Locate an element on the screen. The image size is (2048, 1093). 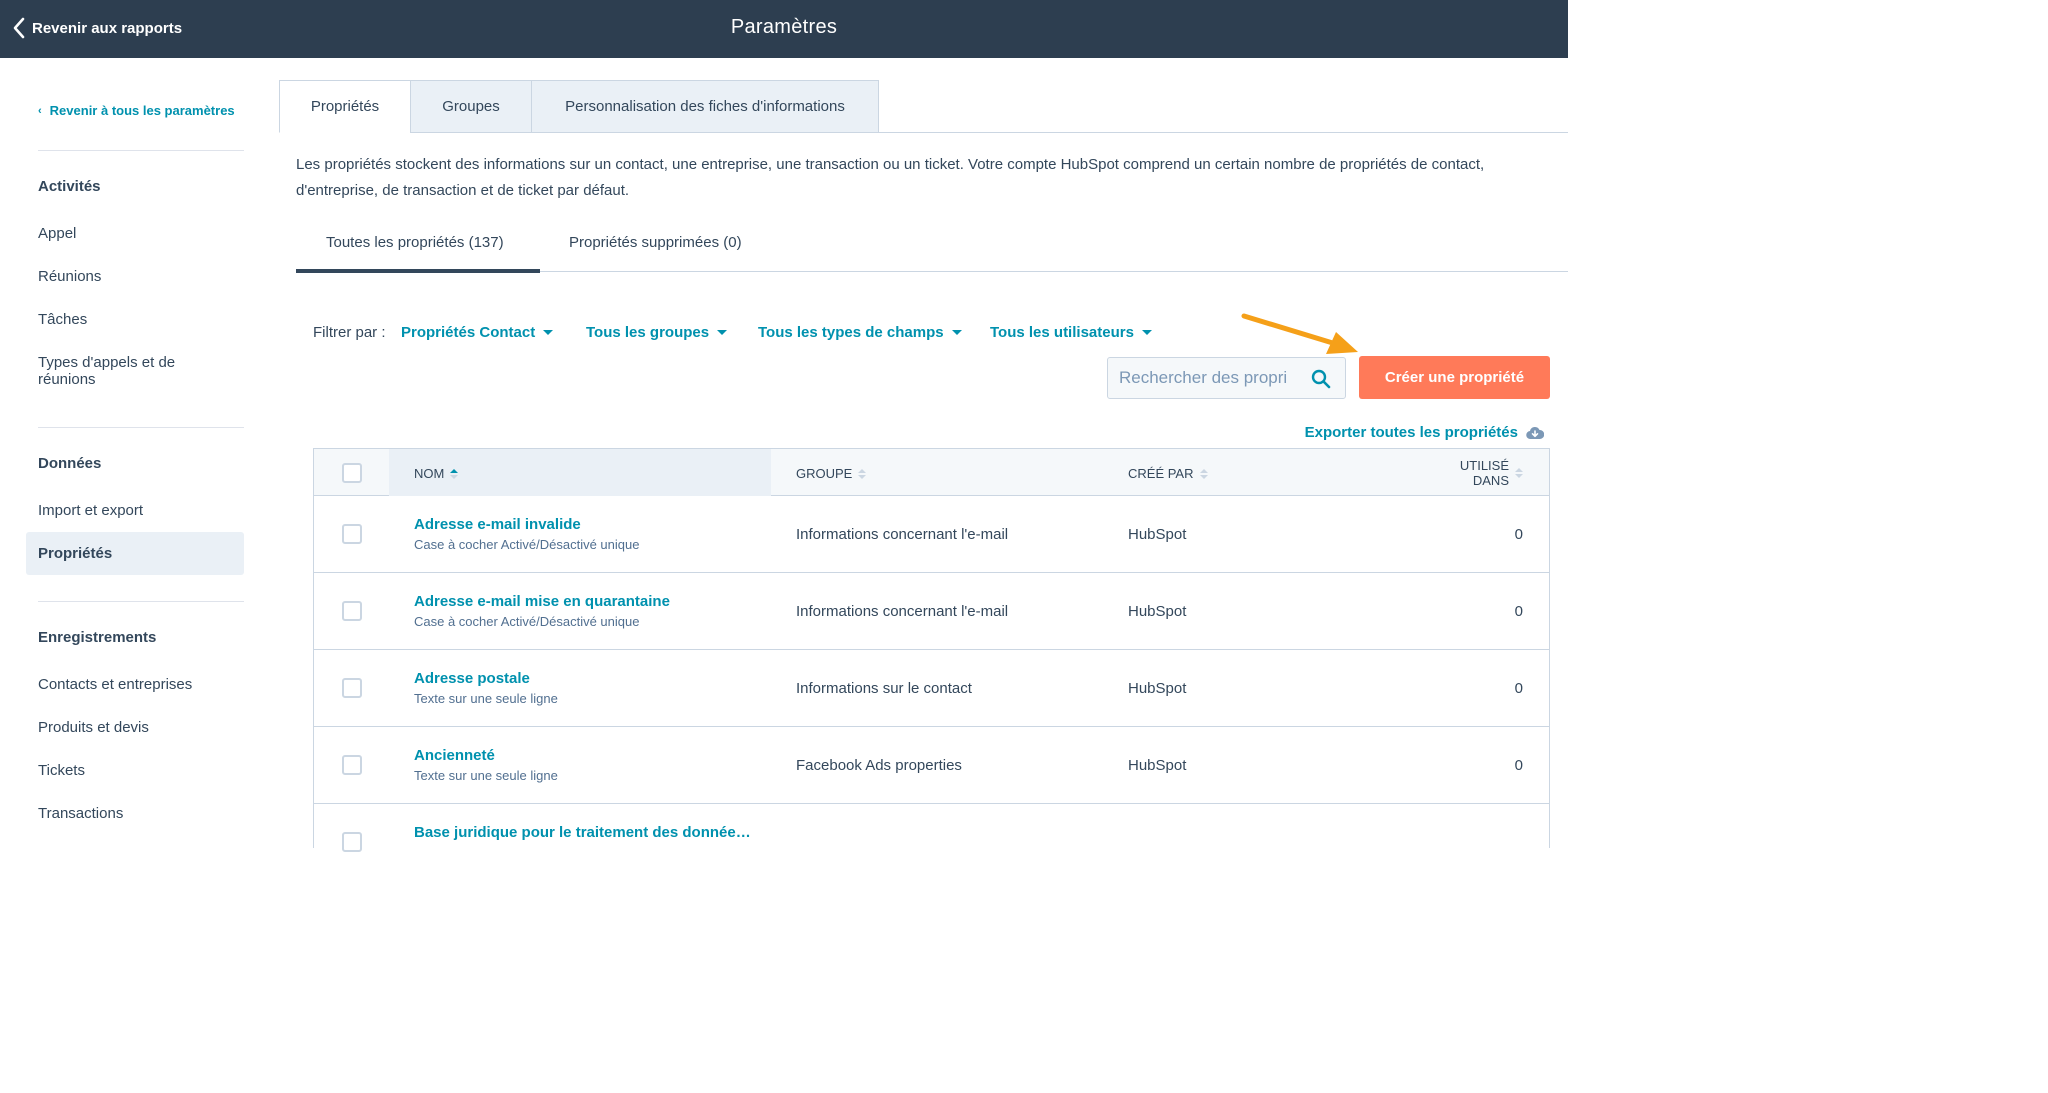
page-title: Paramètres is located at coordinates (784, 27).